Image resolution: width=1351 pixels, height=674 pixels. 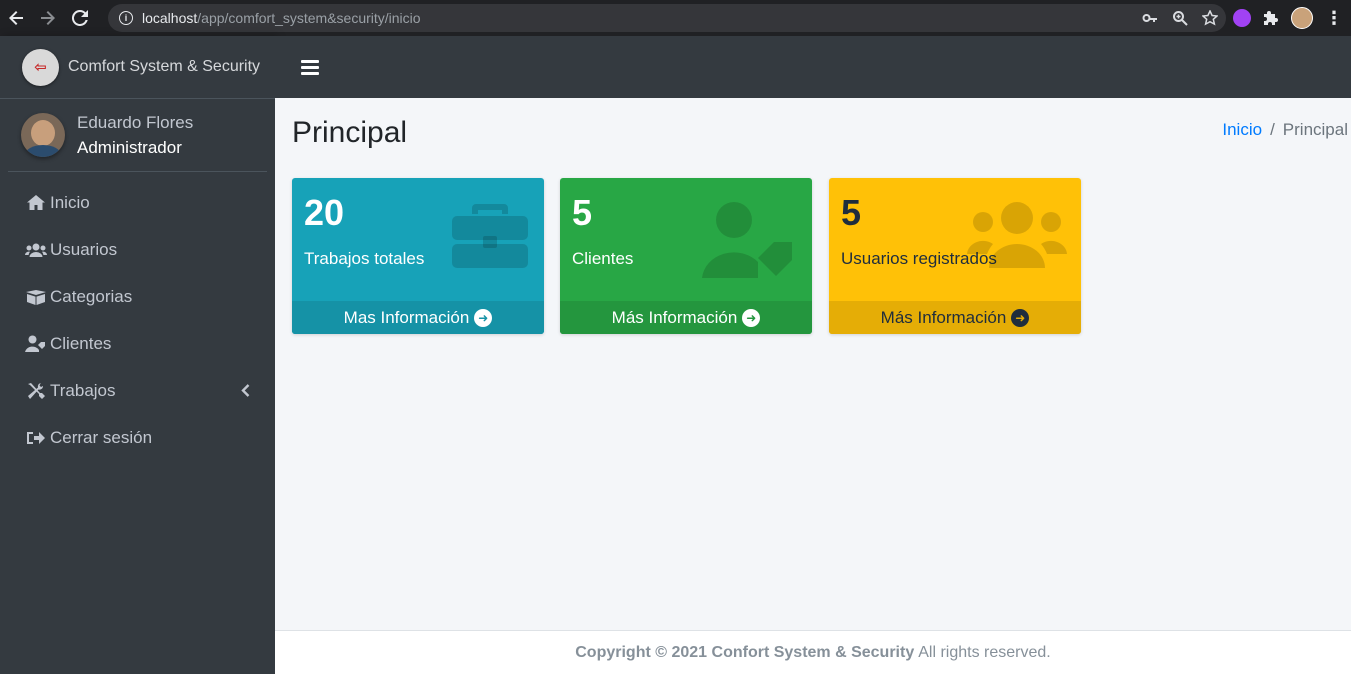 I want to click on sidebar-item-label: Inicio, so click(x=70, y=202).